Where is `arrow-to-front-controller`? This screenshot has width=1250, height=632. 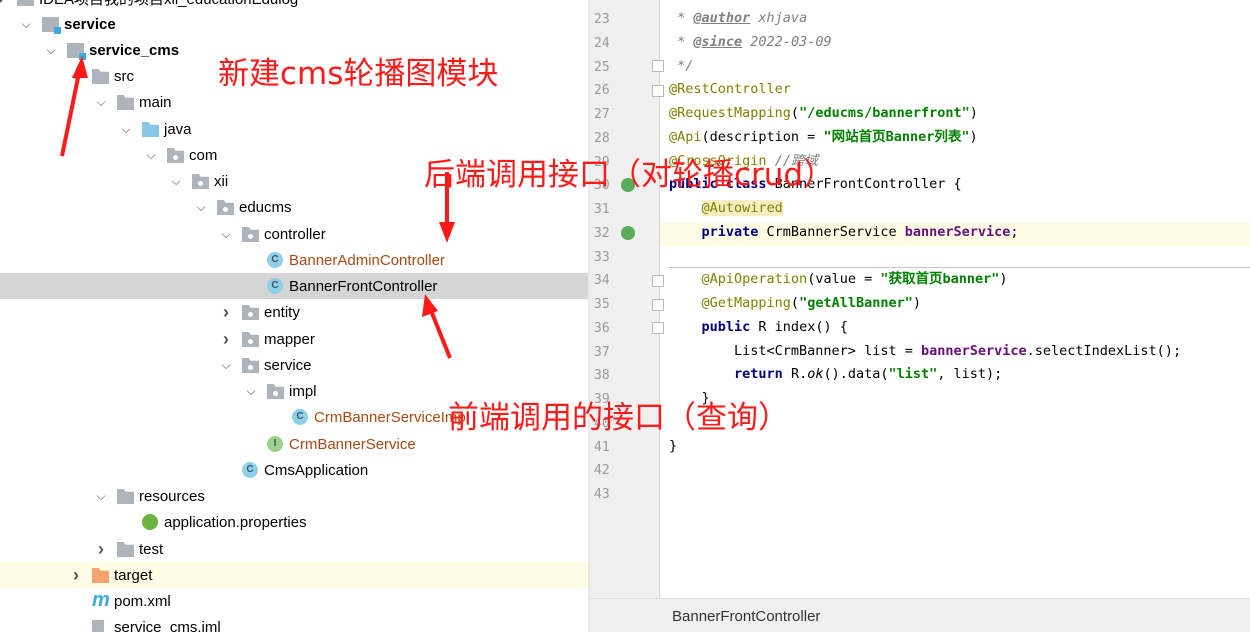 arrow-to-front-controller is located at coordinates (440, 333).